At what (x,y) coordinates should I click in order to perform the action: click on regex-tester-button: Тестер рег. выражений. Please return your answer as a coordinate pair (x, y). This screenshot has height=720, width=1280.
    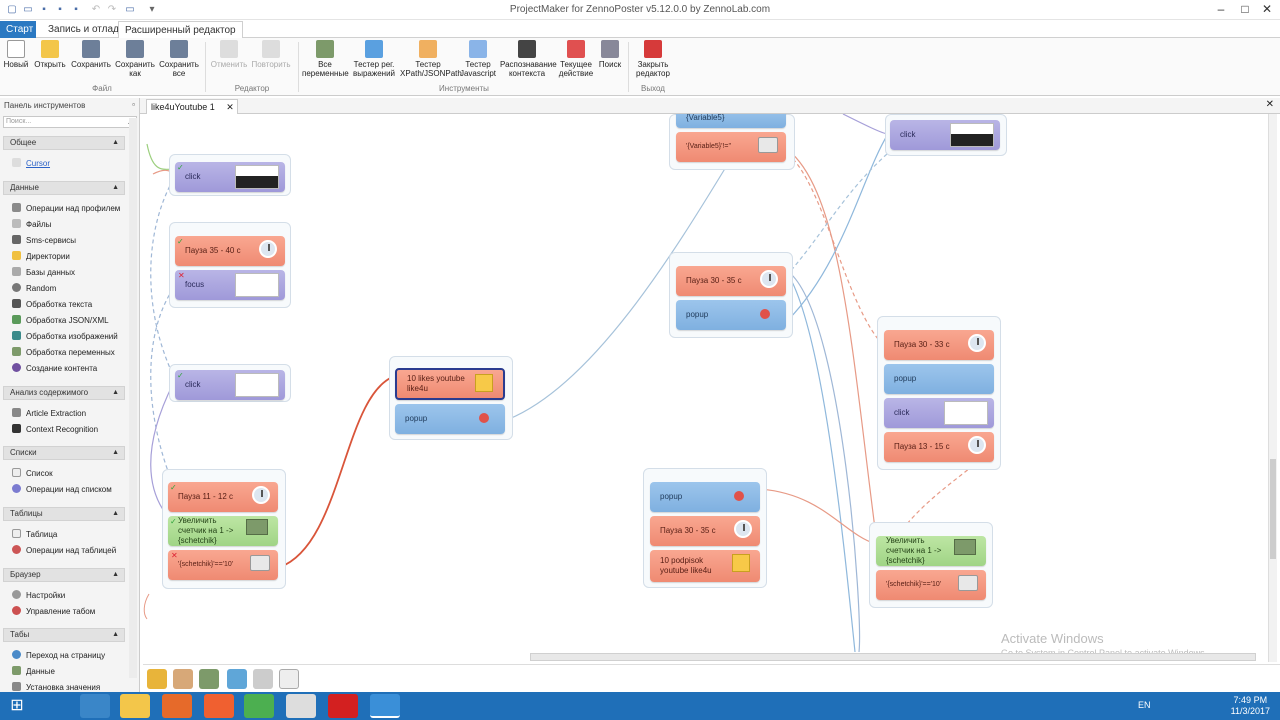
    Looking at the image, I should click on (374, 59).